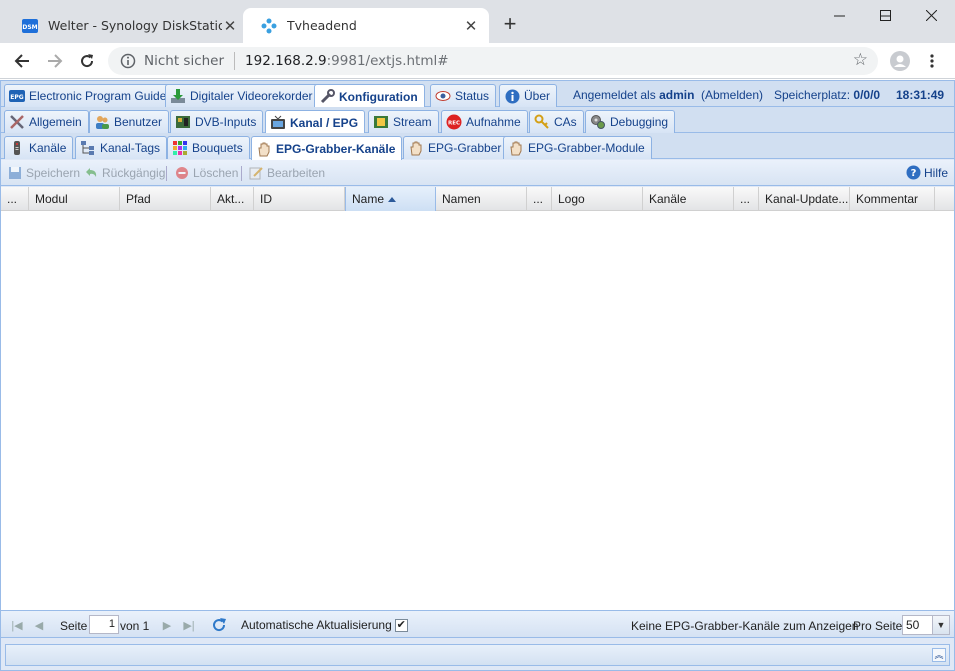 The height and width of the screenshot is (671, 955). I want to click on auto-refresh-checkbox: ✔, so click(401, 625).